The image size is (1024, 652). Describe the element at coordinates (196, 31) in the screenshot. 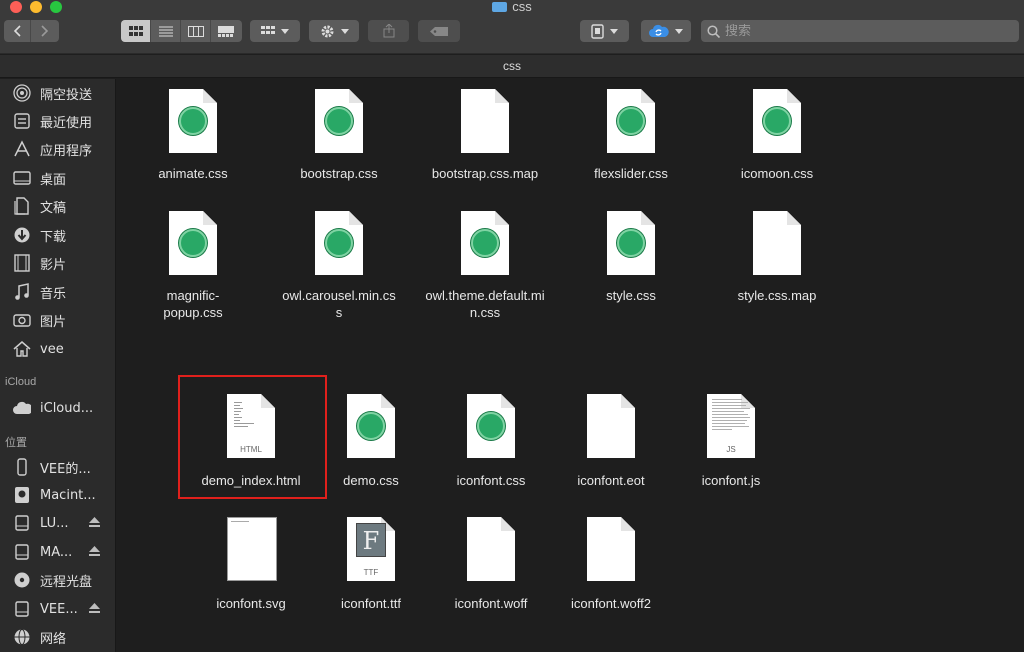

I see `column-view-button` at that location.